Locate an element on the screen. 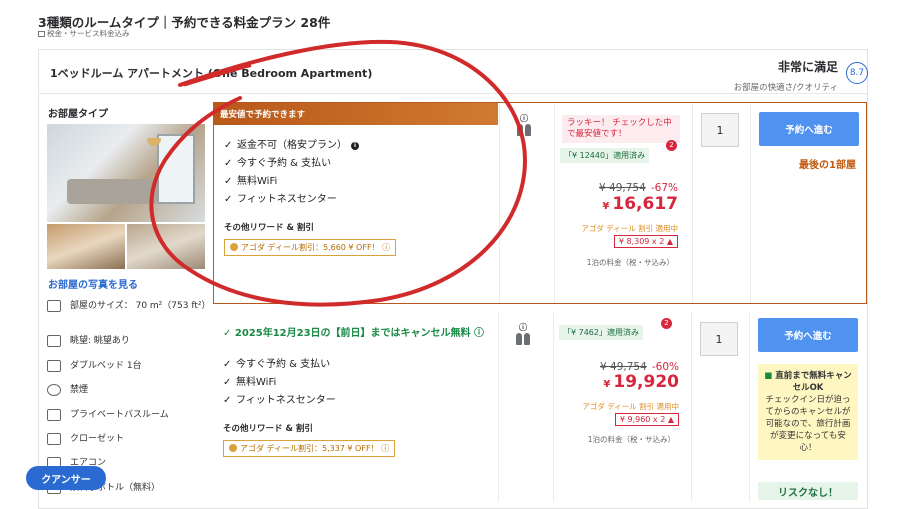 The width and height of the screenshot is (900, 509). original-price: ¥ 49,754 is located at coordinates (622, 188).